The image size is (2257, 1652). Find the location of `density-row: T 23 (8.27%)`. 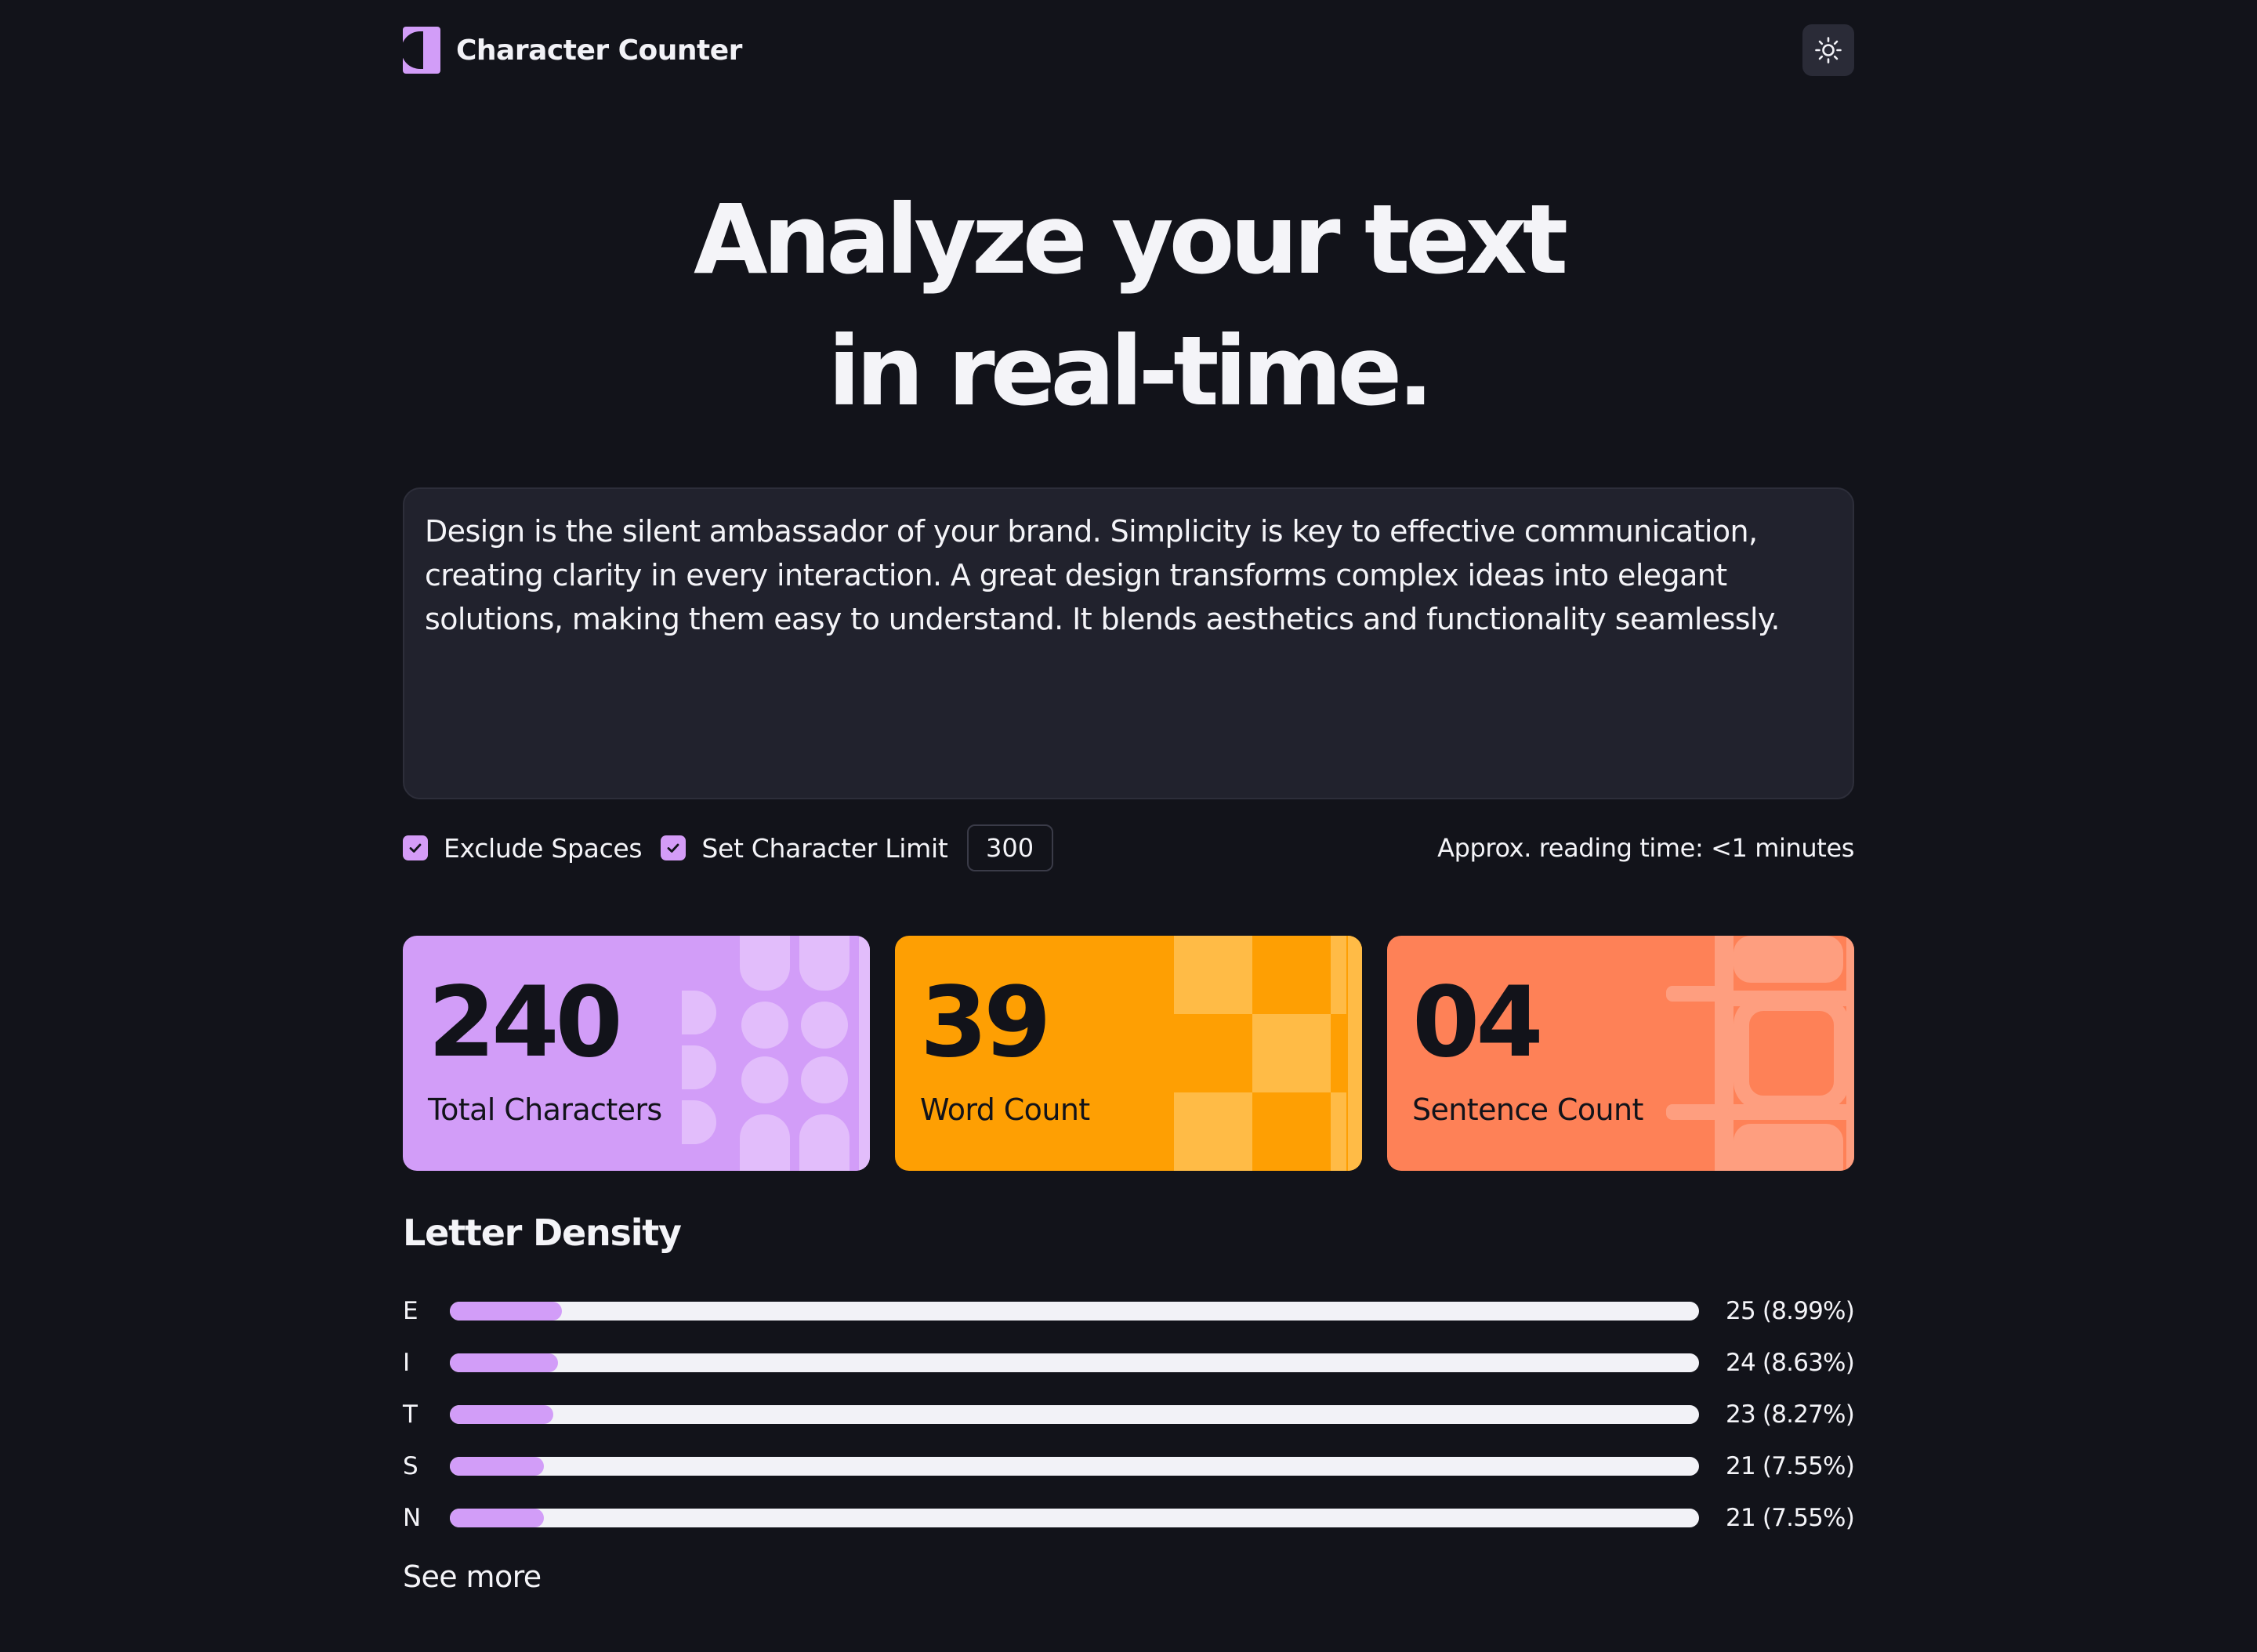

density-row: T 23 (8.27%) is located at coordinates (1129, 1414).